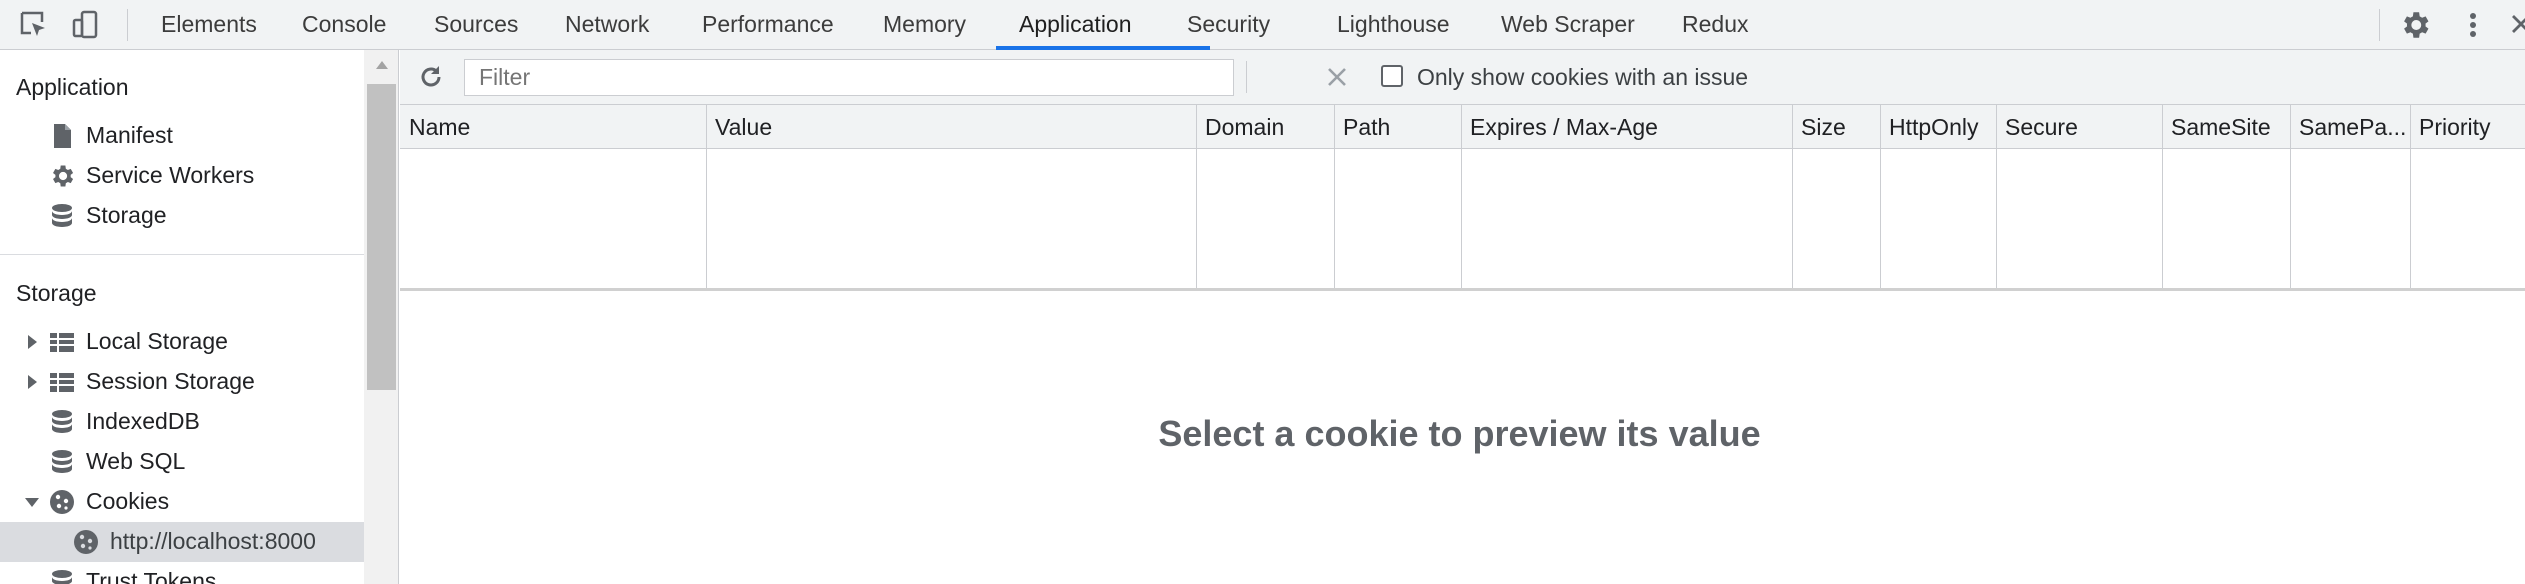 The height and width of the screenshot is (584, 2525). What do you see at coordinates (87, 25) in the screenshot?
I see `device-toggle-icon` at bounding box center [87, 25].